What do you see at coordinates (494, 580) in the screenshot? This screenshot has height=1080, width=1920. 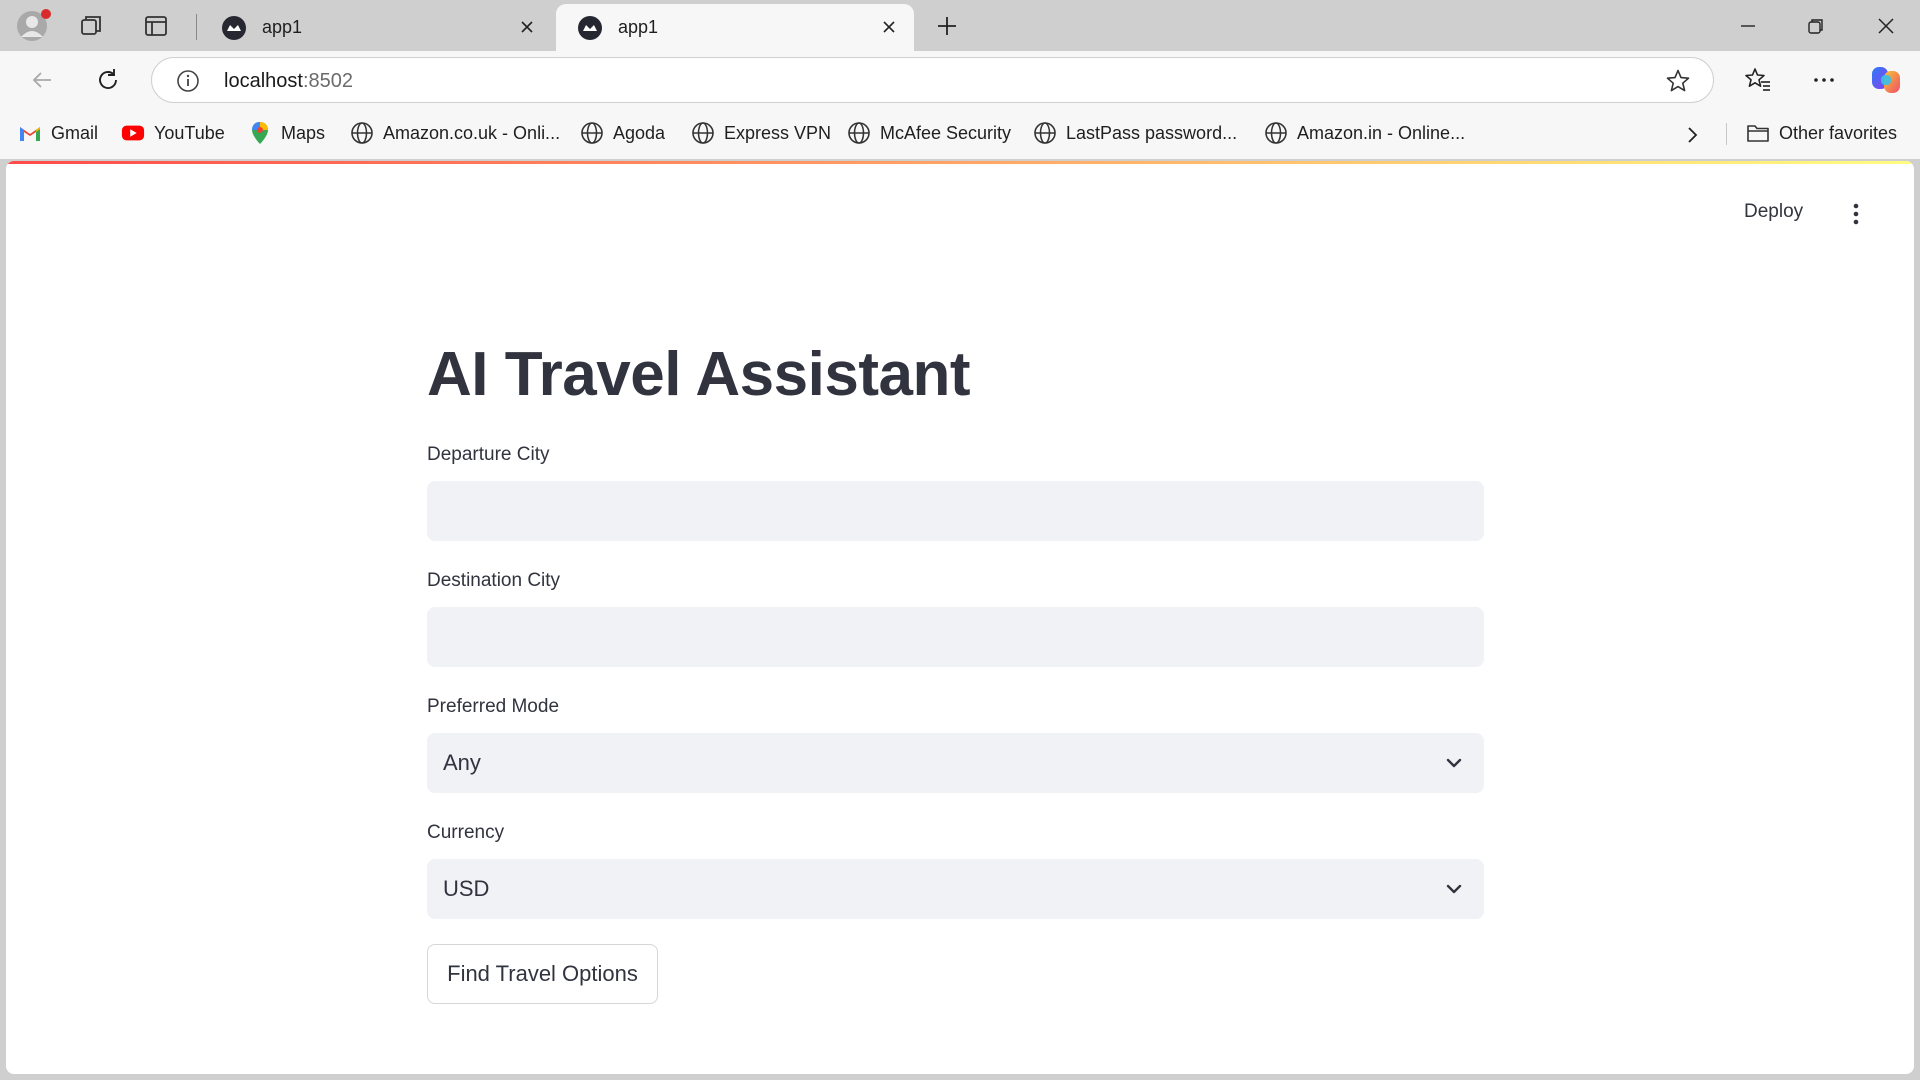 I see `destination-city-label: Destination City` at bounding box center [494, 580].